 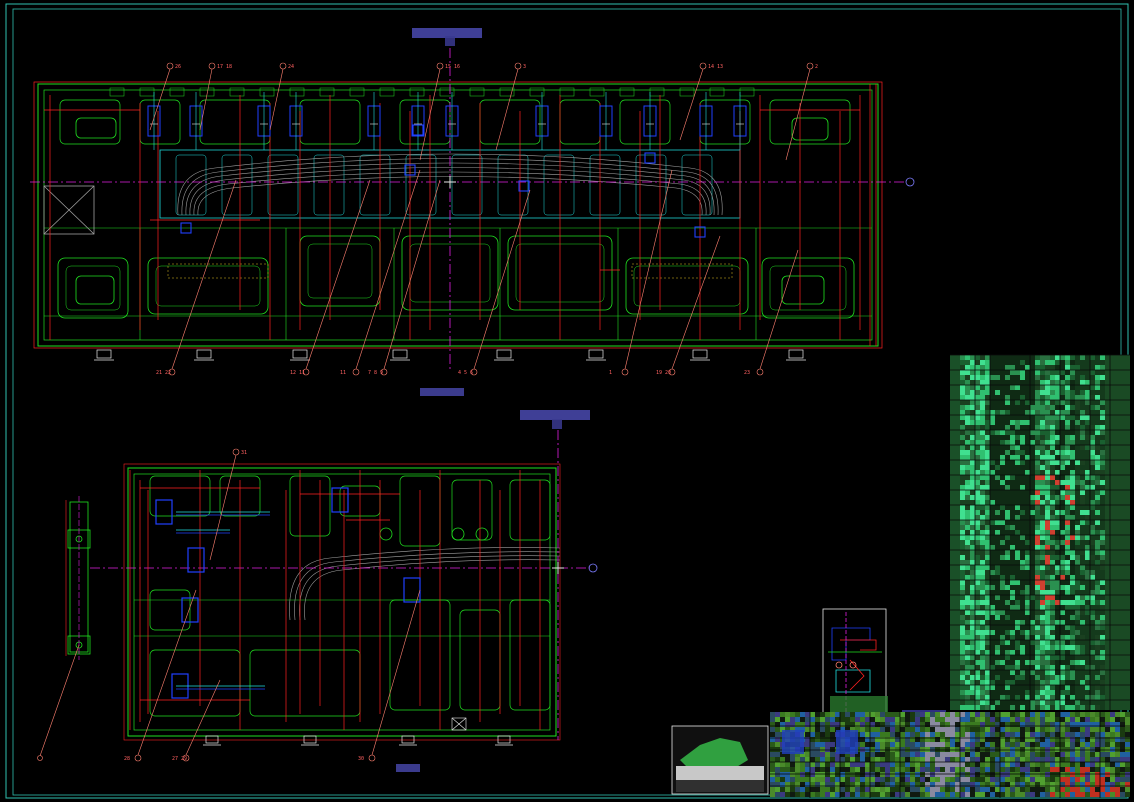 I want to click on balloon-label: 24, so click(x=291, y=67).